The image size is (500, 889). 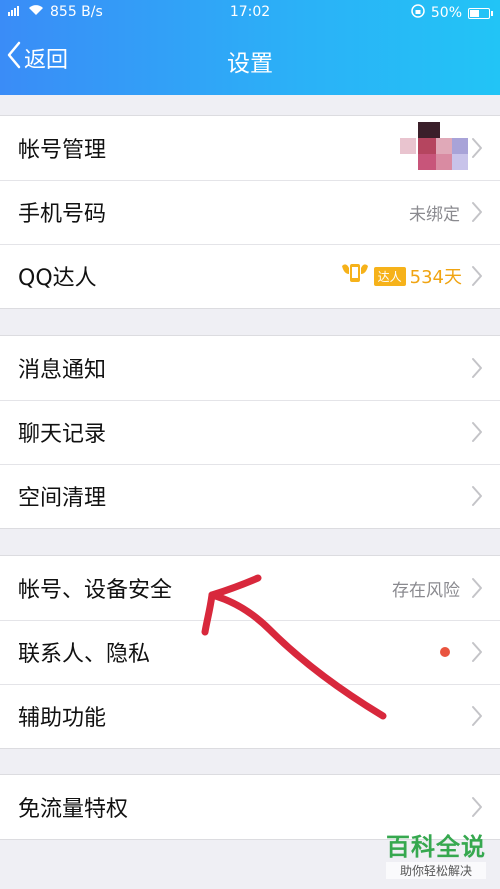 What do you see at coordinates (62, 718) in the screenshot?
I see `row-label: 辅助功能` at bounding box center [62, 718].